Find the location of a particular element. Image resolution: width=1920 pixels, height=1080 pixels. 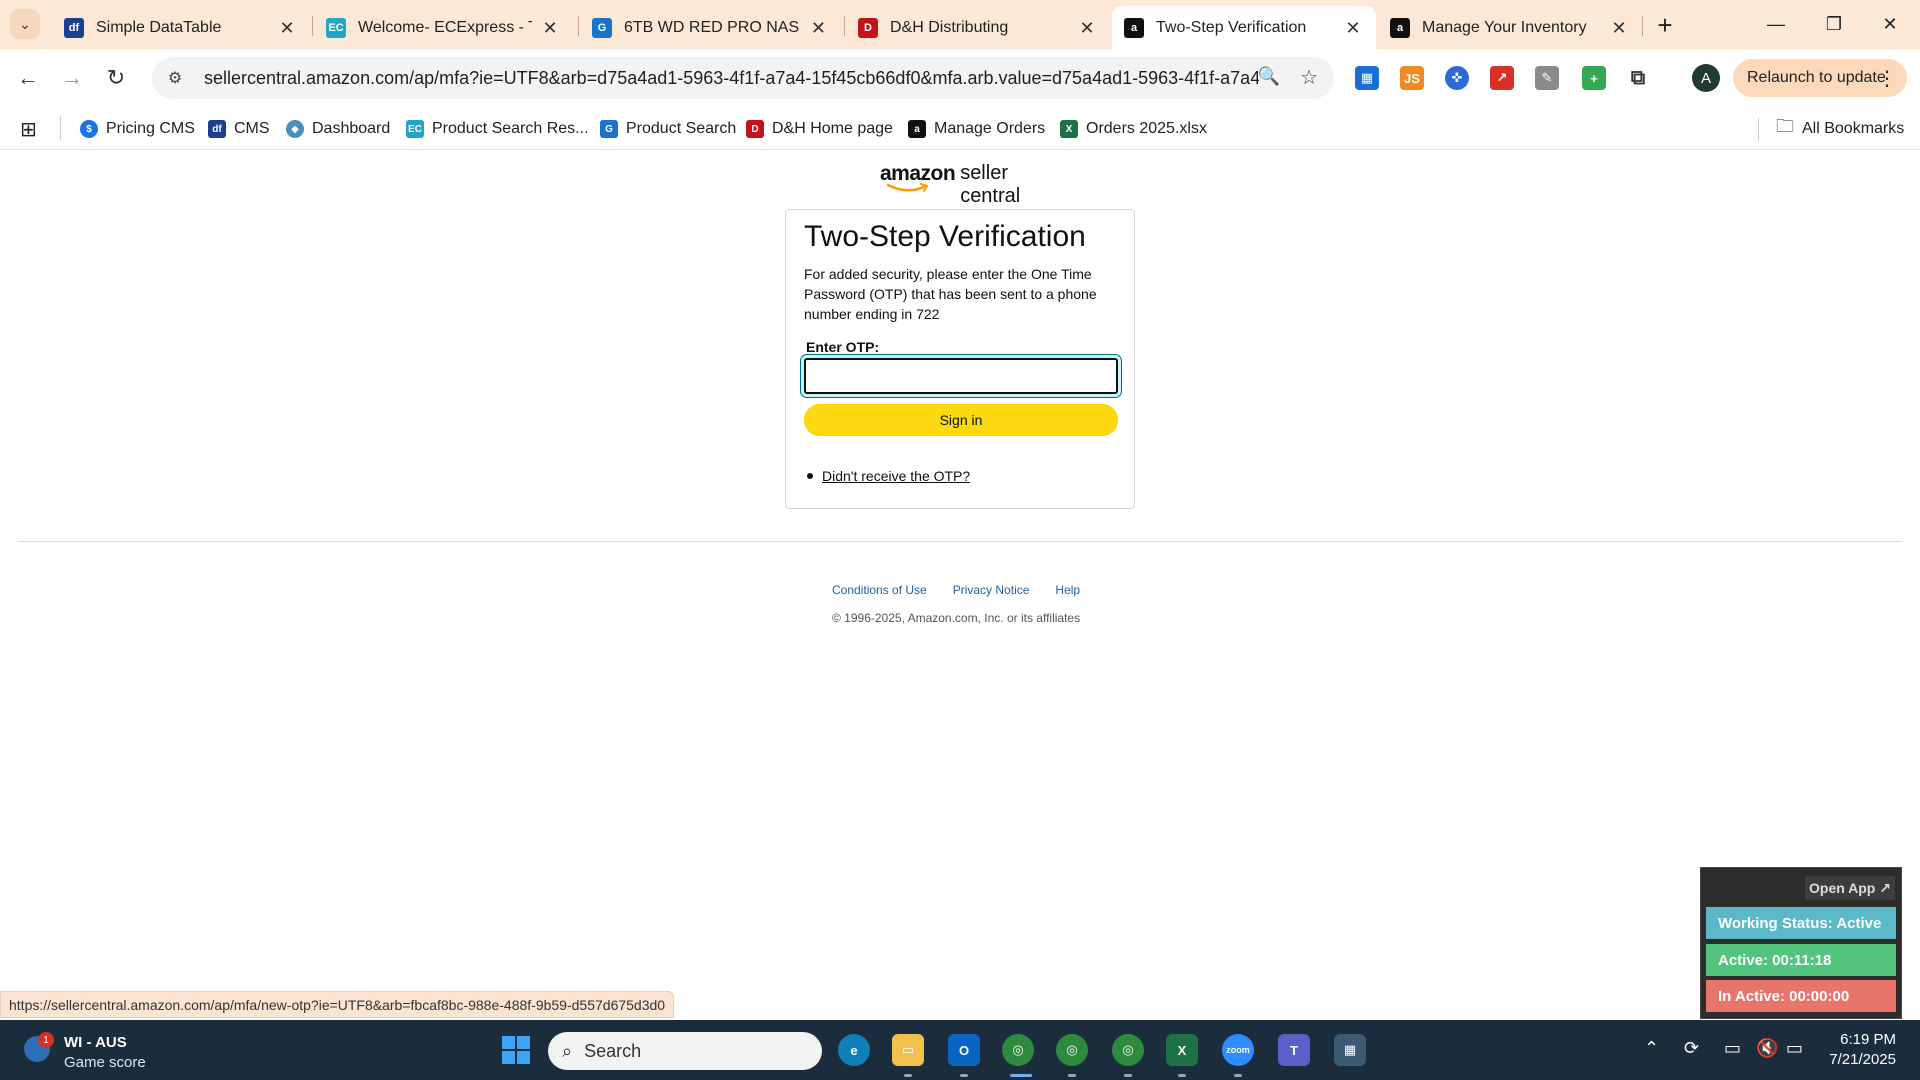

volume-muted-icon: 🔇 is located at coordinates (1767, 1048).